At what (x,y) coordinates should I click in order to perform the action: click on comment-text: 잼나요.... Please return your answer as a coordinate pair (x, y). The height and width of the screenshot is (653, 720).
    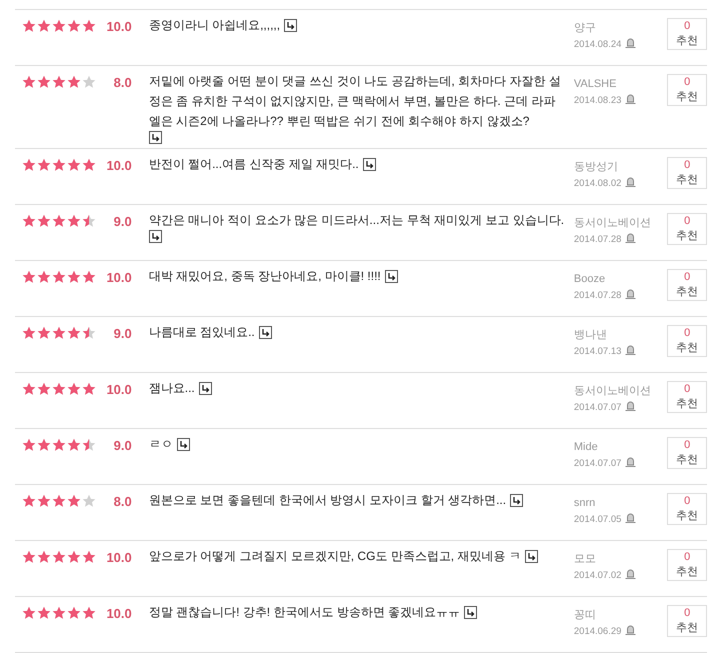
    Looking at the image, I should click on (171, 388).